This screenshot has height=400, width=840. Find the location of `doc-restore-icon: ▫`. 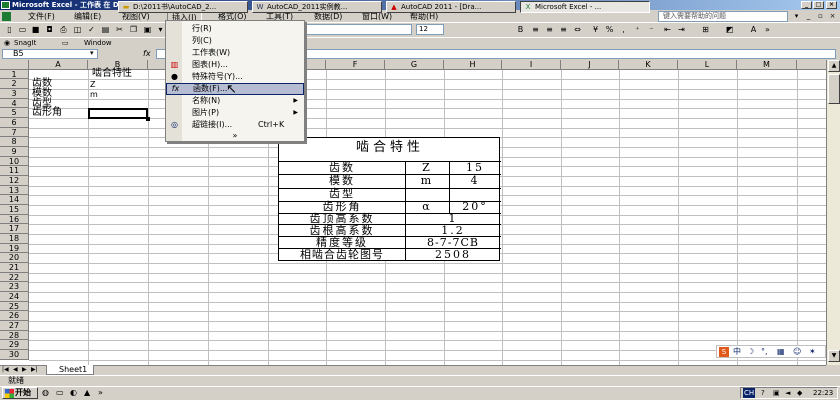

doc-restore-icon: ▫ is located at coordinates (820, 16).